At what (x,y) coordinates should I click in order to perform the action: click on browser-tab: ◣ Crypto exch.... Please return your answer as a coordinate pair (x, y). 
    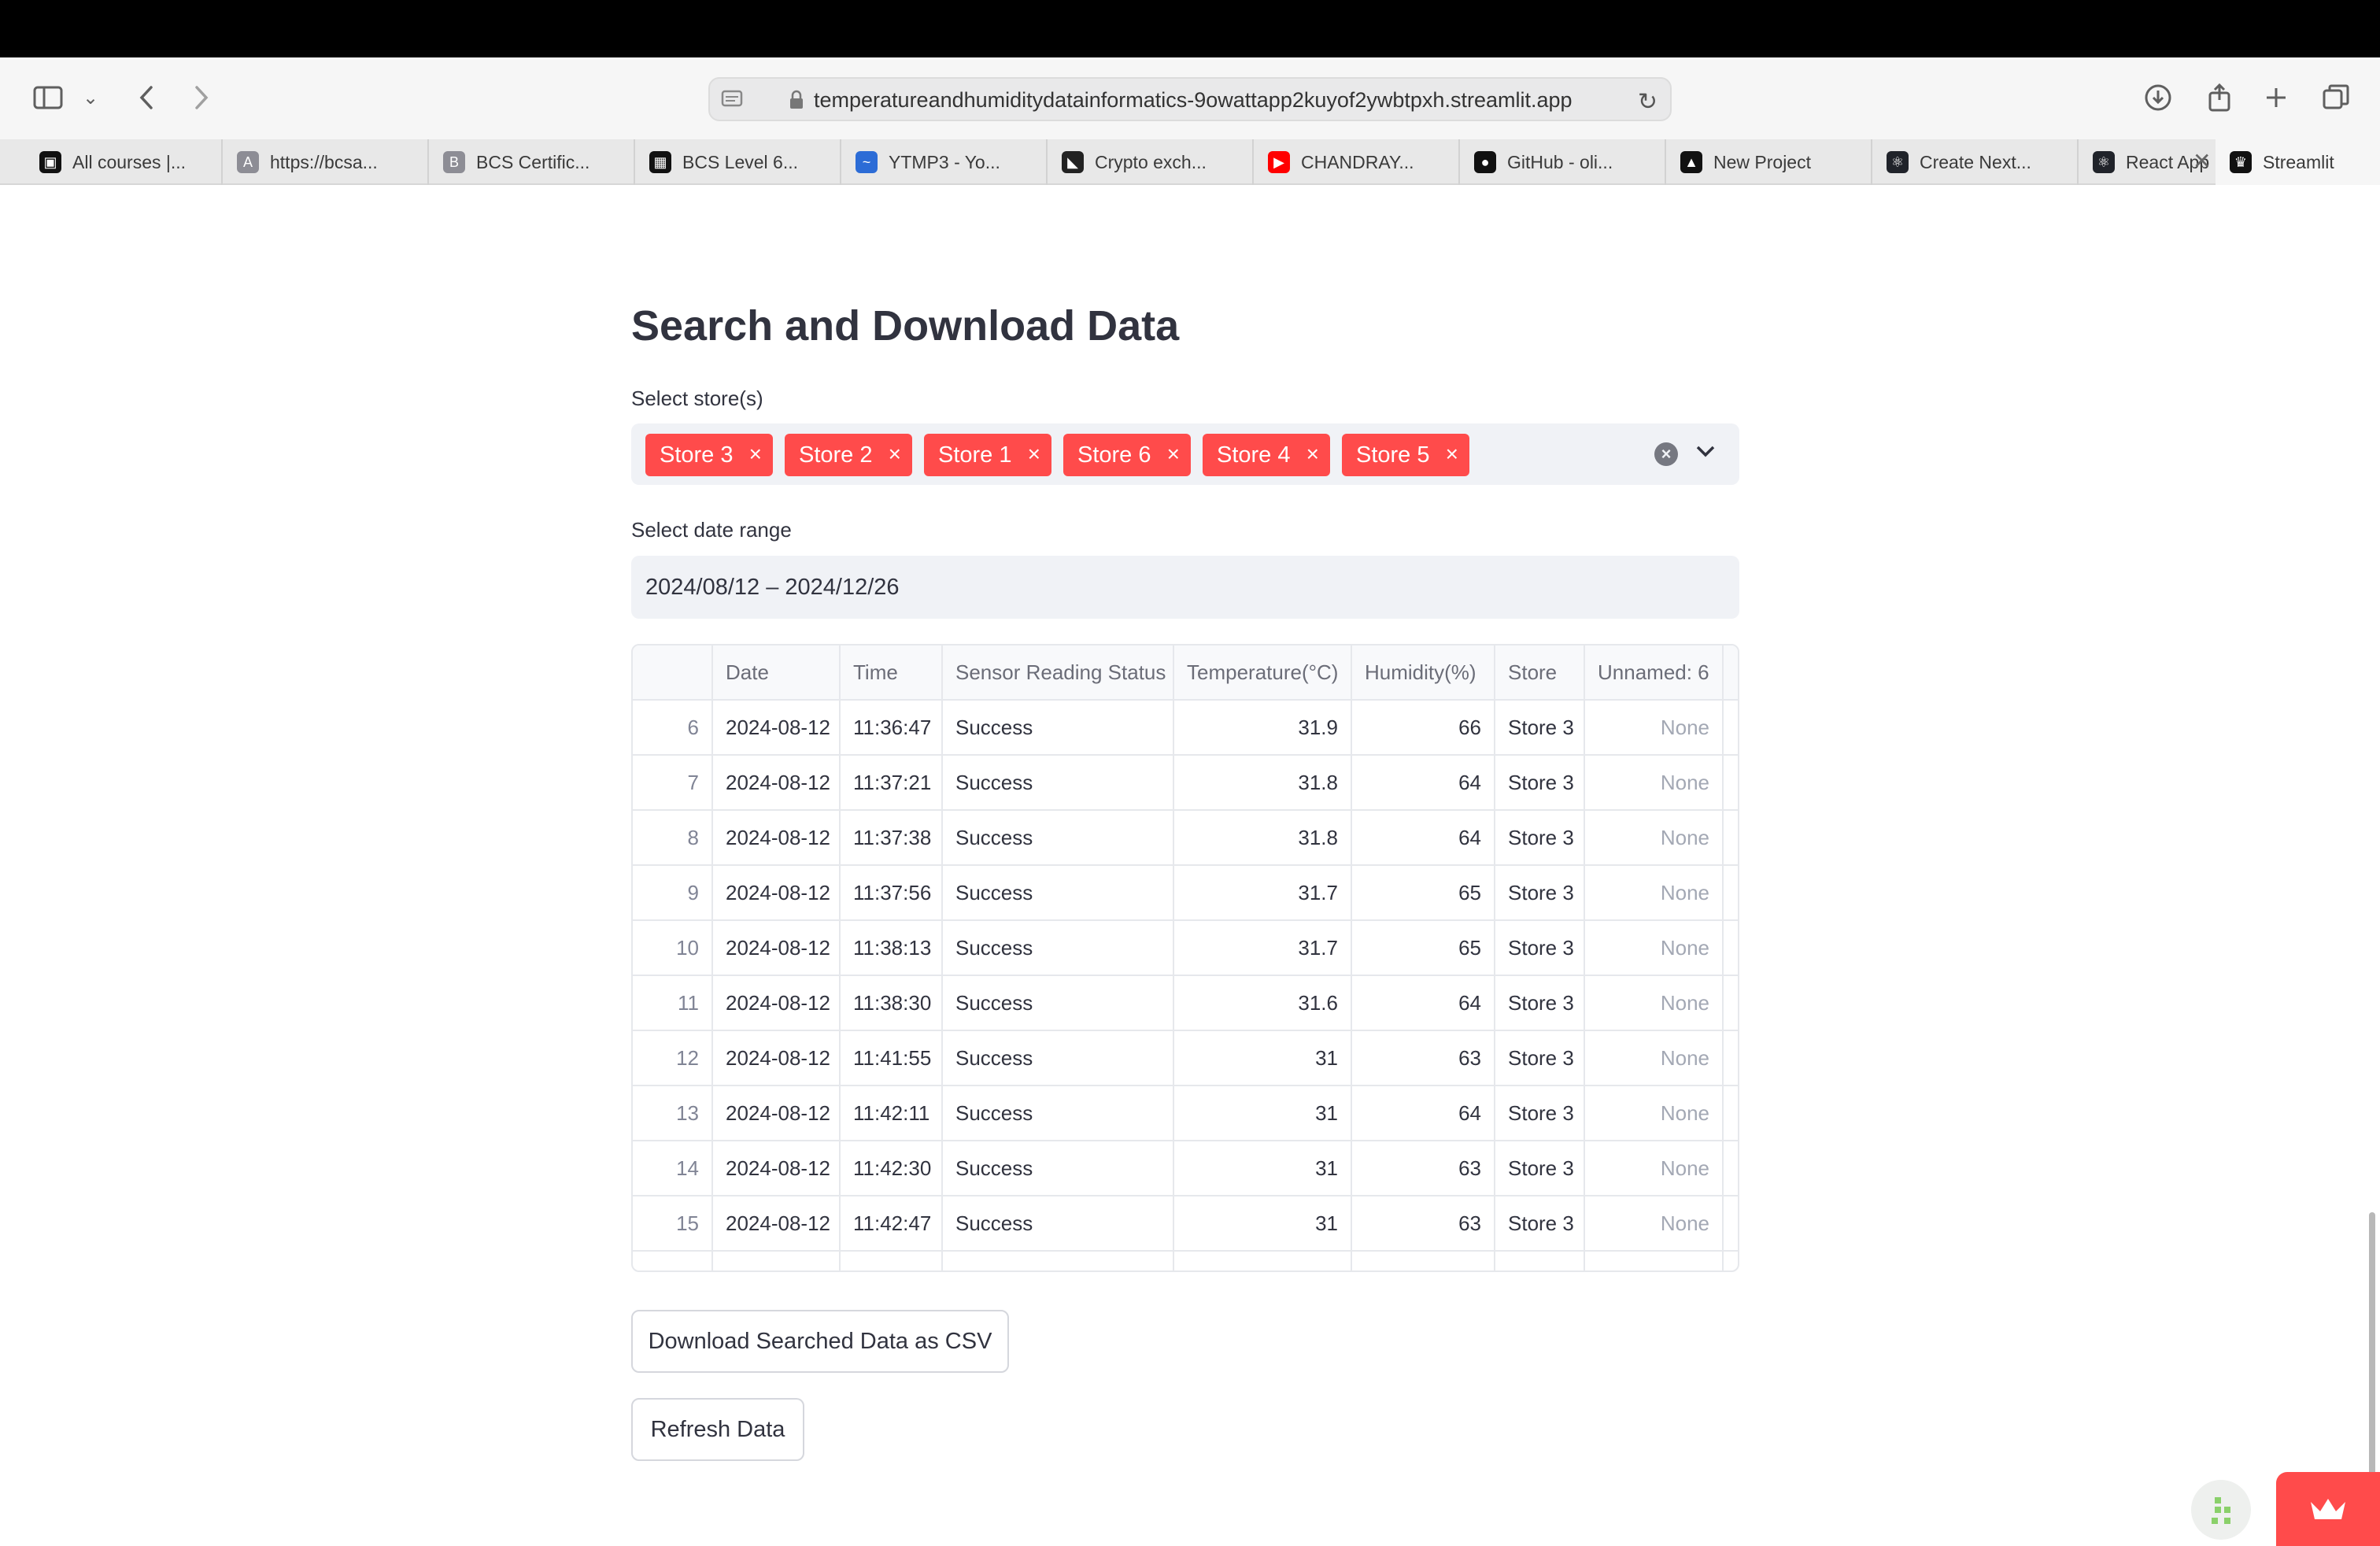
    Looking at the image, I should click on (1151, 162).